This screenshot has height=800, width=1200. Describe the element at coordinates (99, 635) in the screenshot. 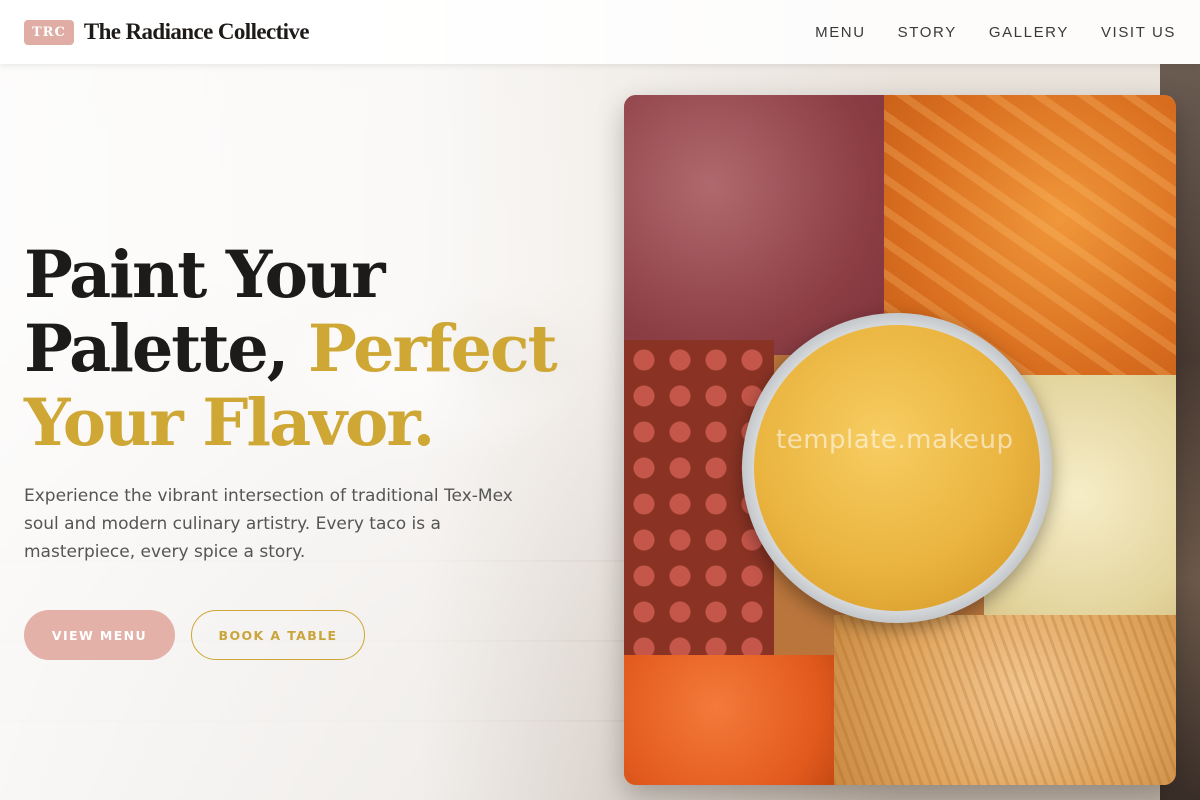

I see `view-menu-button: VIEW MENU` at that location.